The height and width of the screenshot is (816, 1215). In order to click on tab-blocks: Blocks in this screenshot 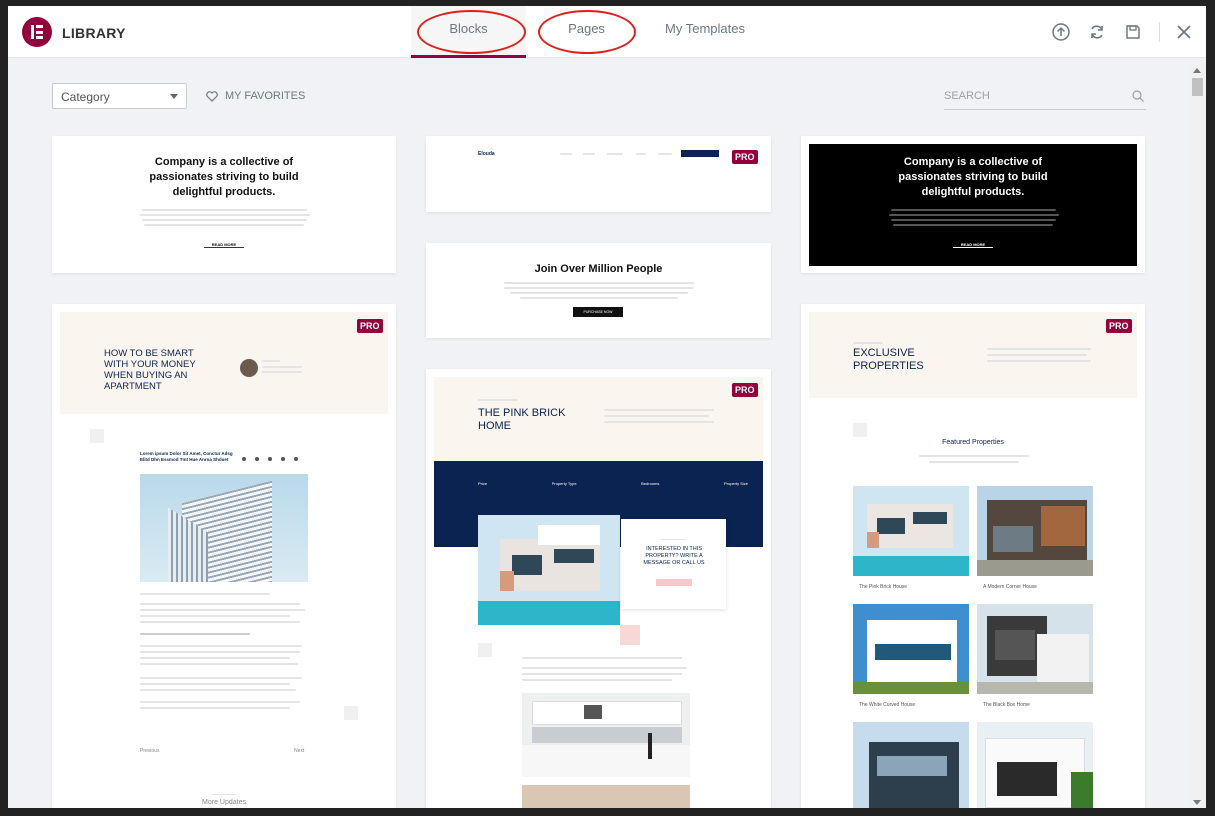, I will do `click(468, 32)`.